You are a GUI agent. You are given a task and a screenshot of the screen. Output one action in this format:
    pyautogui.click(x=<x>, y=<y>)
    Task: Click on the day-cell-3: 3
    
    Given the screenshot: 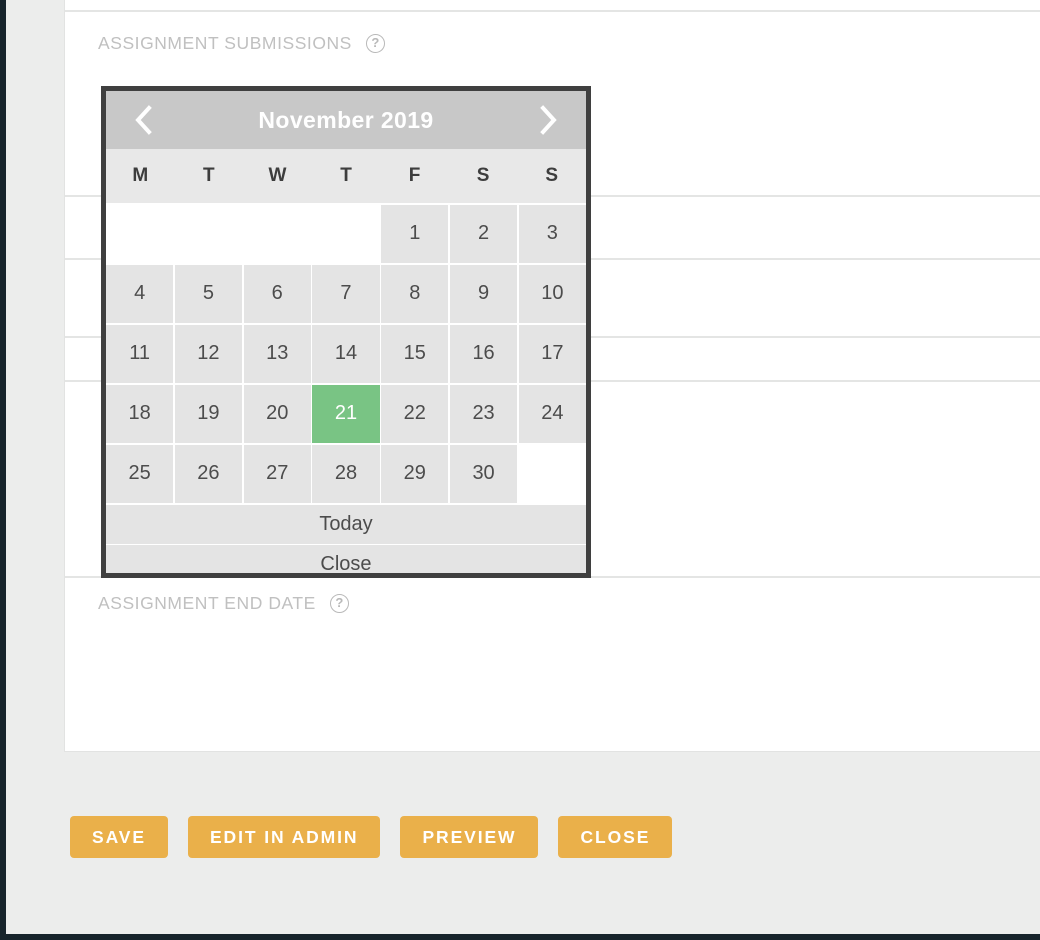 What is the action you would take?
    pyautogui.click(x=552, y=233)
    